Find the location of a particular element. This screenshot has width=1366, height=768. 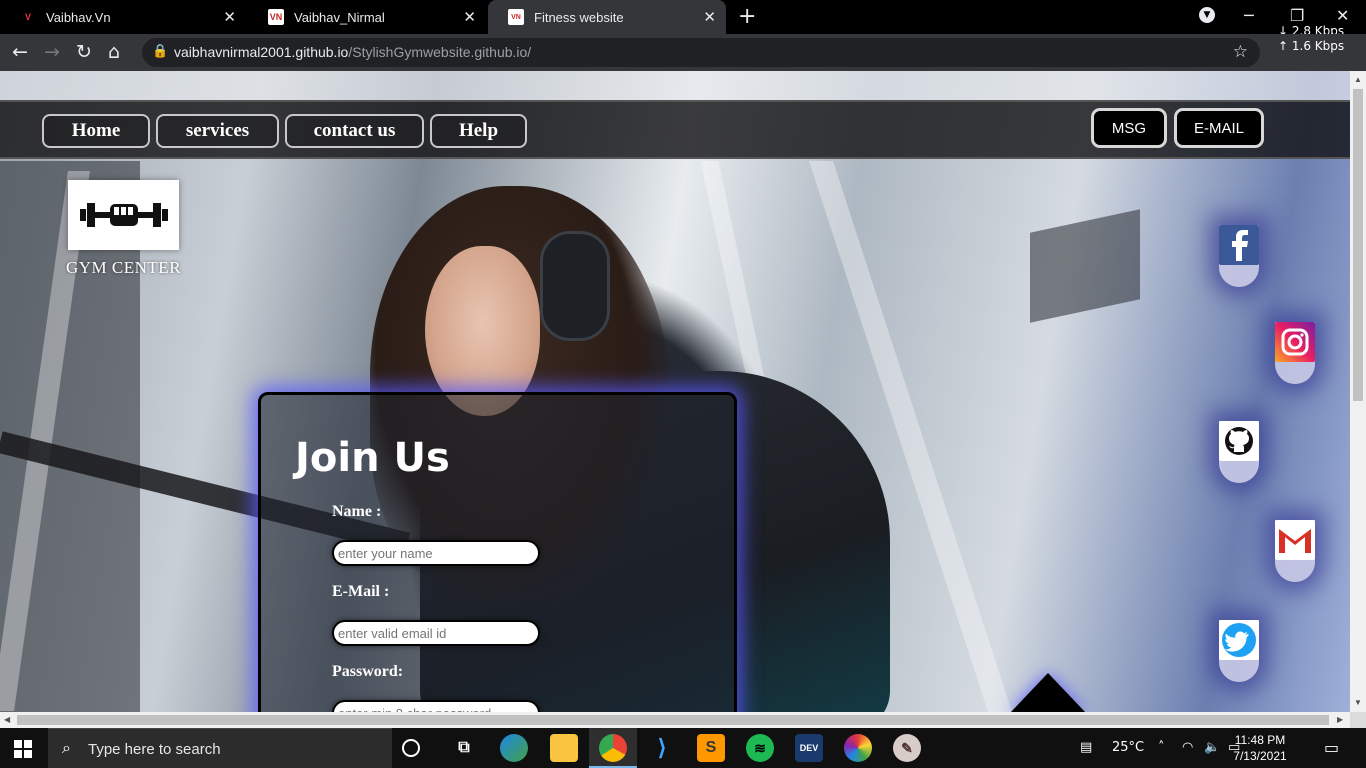

msg-button: MSG is located at coordinates (1129, 128).